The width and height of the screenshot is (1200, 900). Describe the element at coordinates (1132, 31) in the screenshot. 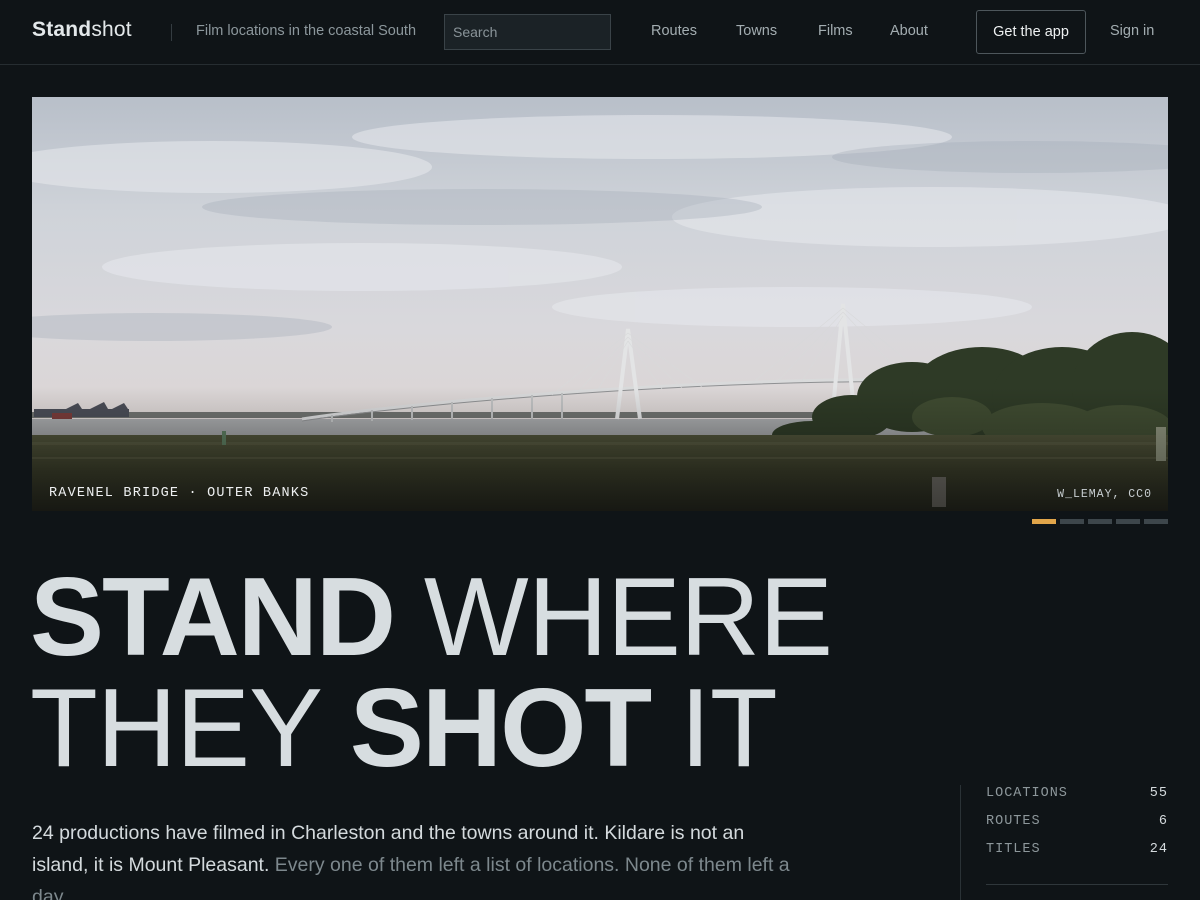

I see `sign-in-link: Sign in` at that location.